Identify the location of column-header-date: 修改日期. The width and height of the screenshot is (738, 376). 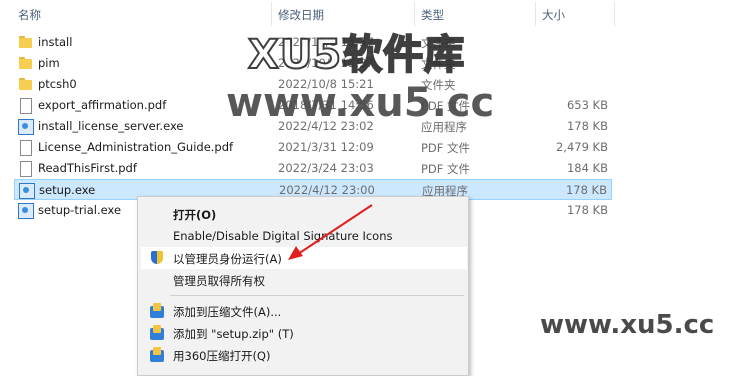
(301, 15).